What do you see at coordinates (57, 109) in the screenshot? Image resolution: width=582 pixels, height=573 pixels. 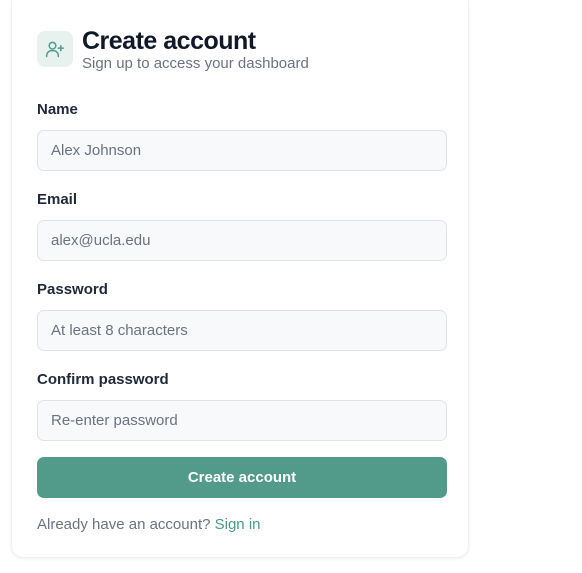 I see `name-label: Name` at bounding box center [57, 109].